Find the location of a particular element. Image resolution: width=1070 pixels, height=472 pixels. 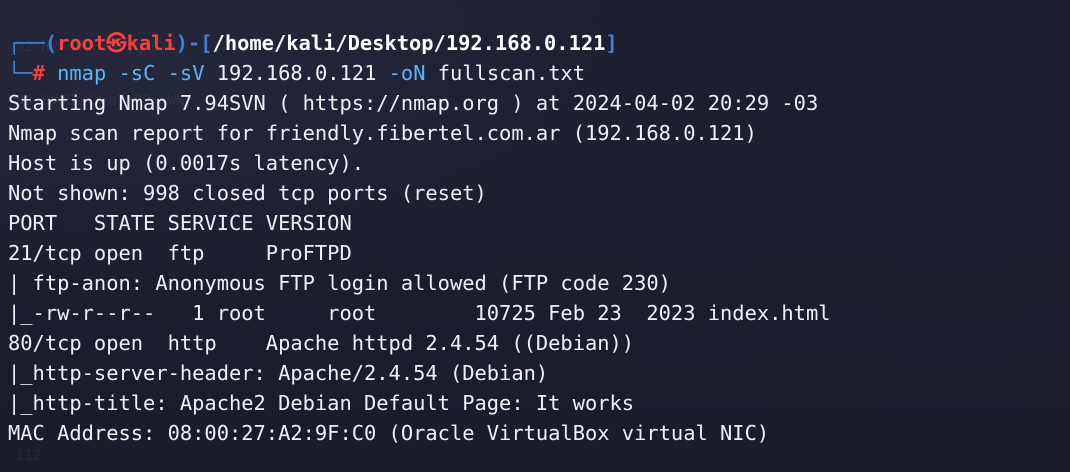

command-name: nmap is located at coordinates (82, 73).